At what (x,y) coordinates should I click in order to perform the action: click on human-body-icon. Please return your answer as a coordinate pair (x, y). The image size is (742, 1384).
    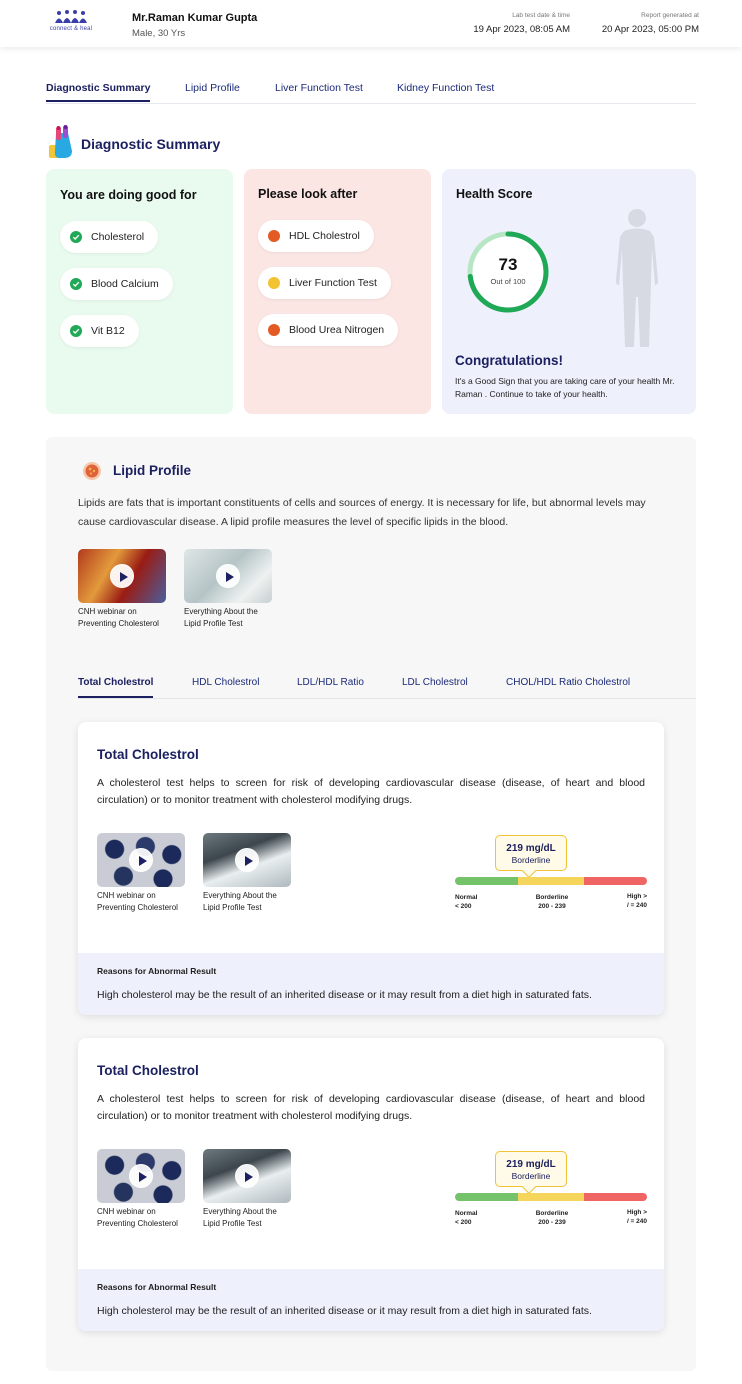
    Looking at the image, I should click on (637, 278).